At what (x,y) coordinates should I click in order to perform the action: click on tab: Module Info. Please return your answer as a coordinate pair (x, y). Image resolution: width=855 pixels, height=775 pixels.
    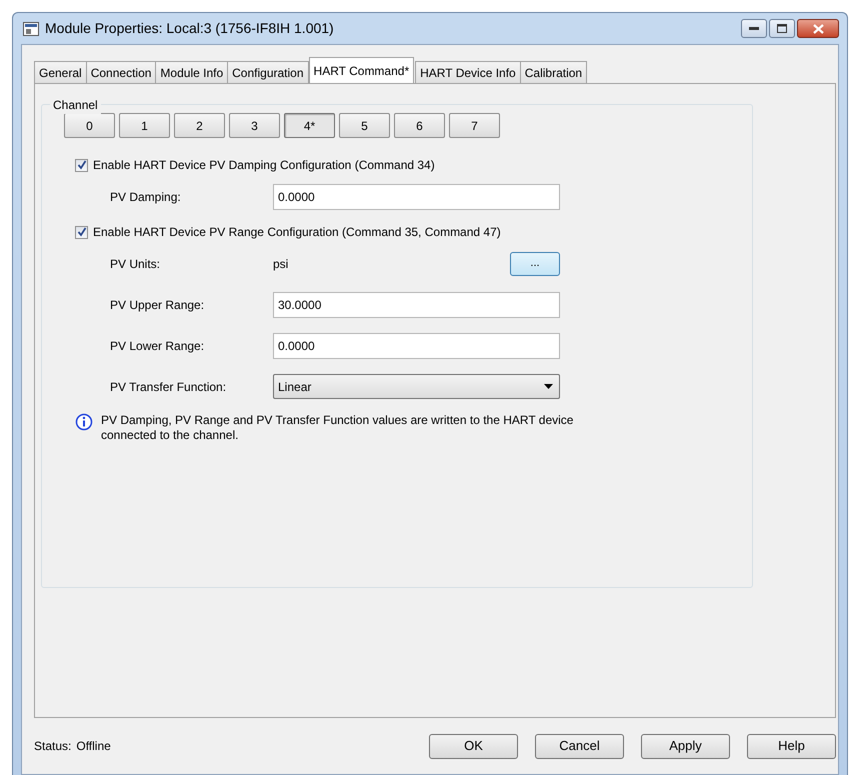
    Looking at the image, I should click on (191, 72).